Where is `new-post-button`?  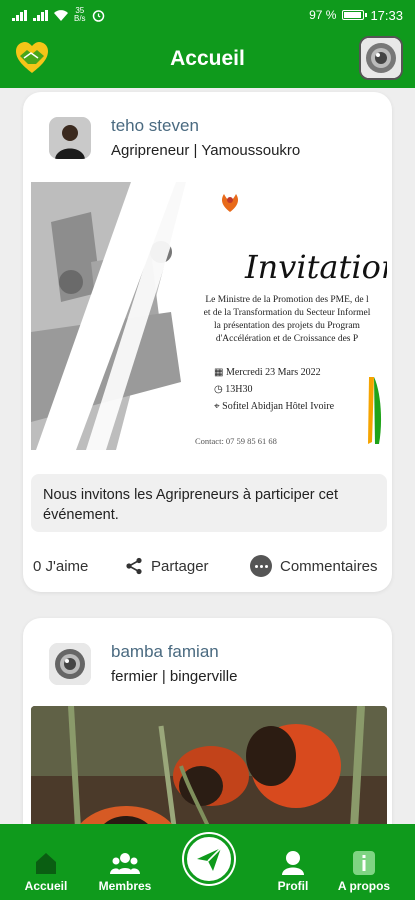 new-post-button is located at coordinates (209, 859).